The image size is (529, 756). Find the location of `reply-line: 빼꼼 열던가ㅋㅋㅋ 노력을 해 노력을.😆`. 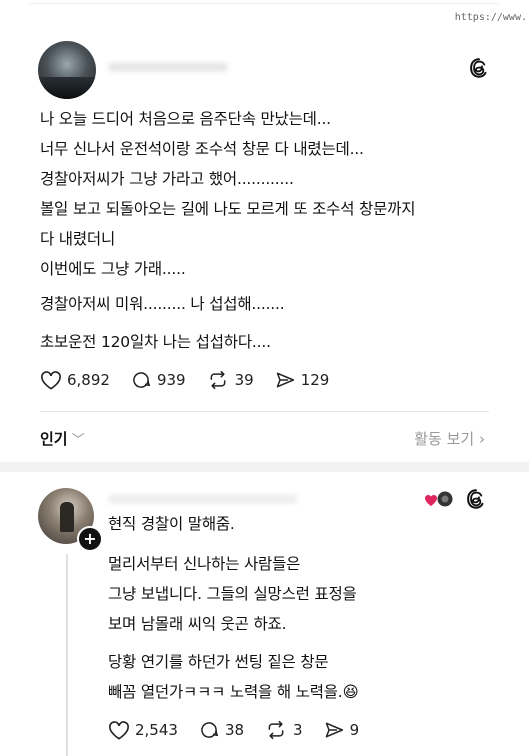

reply-line: 빼꼼 열던가ㅋㅋㅋ 노력을 해 노력을.😆 is located at coordinates (233, 692).